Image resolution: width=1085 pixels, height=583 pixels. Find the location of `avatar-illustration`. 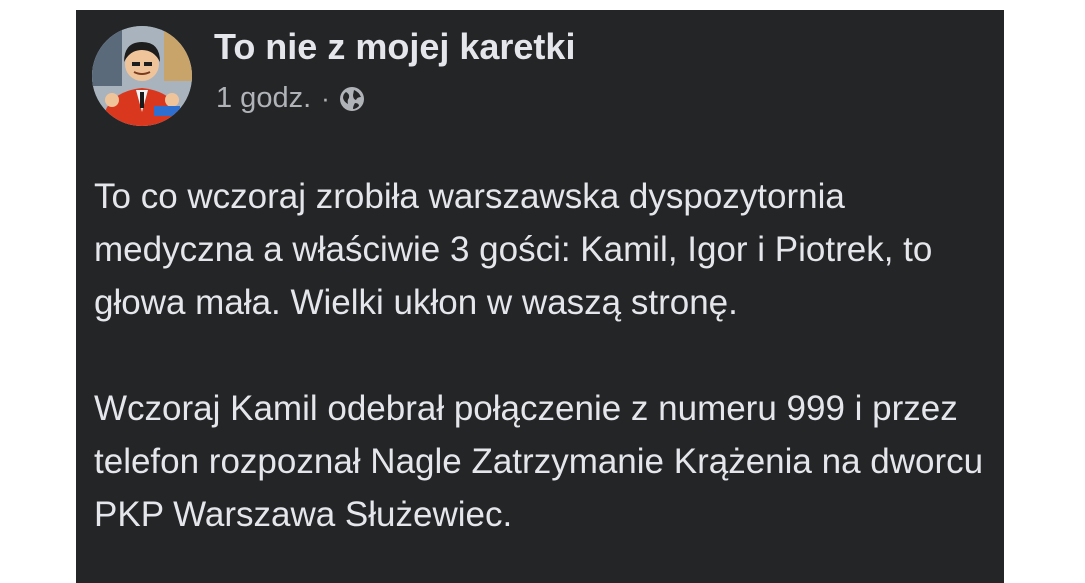

avatar-illustration is located at coordinates (142, 76).